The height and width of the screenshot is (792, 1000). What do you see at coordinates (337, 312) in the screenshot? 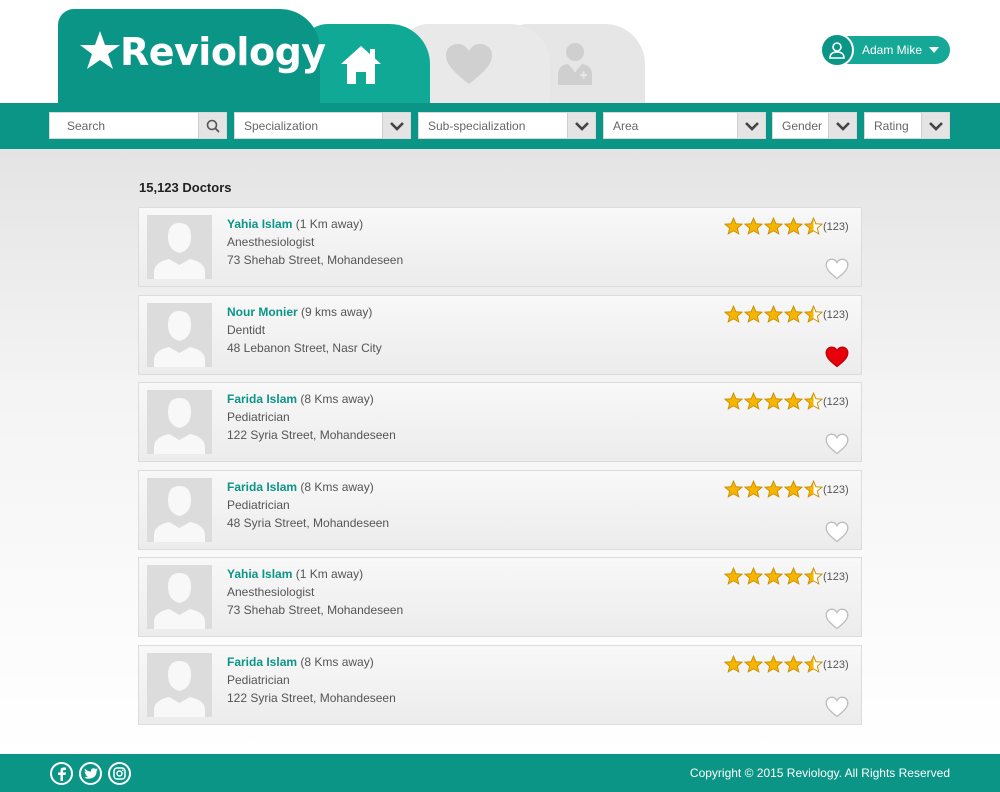
I see `doctor-distance: (9 kms away)` at bounding box center [337, 312].